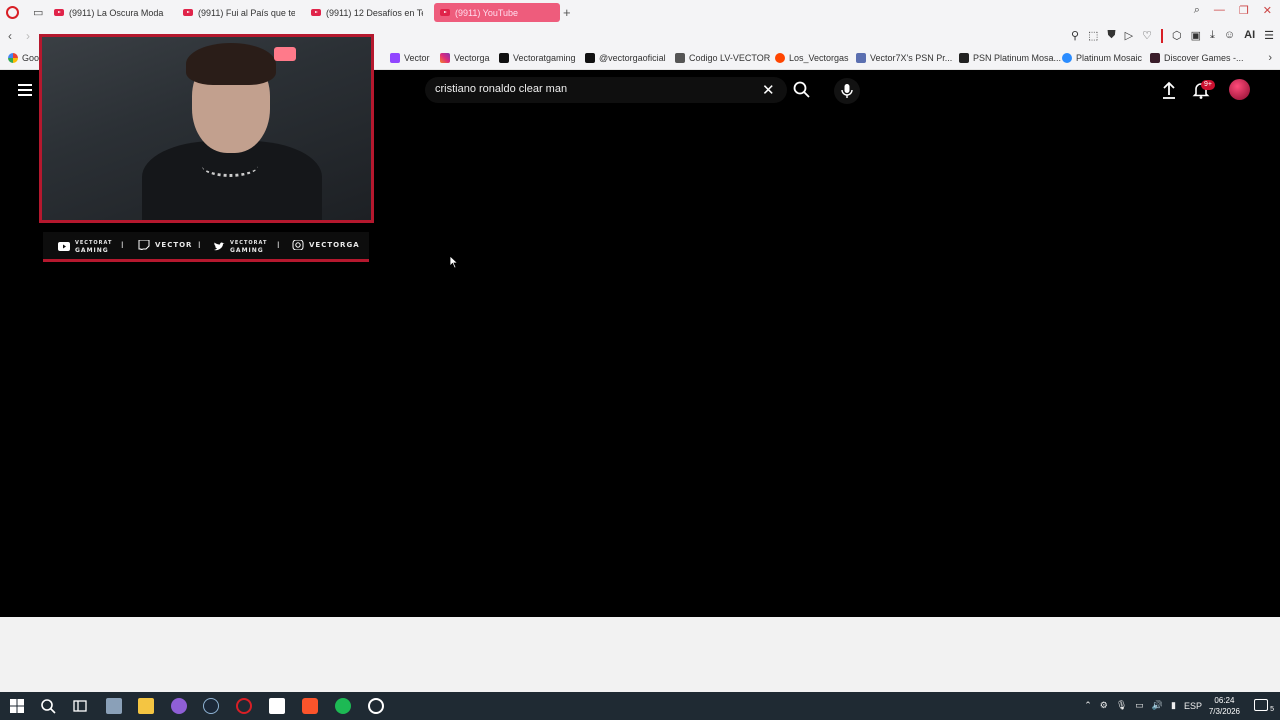 The height and width of the screenshot is (720, 1280). What do you see at coordinates (1212, 36) in the screenshot?
I see `download-icon: ⤓` at bounding box center [1212, 36].